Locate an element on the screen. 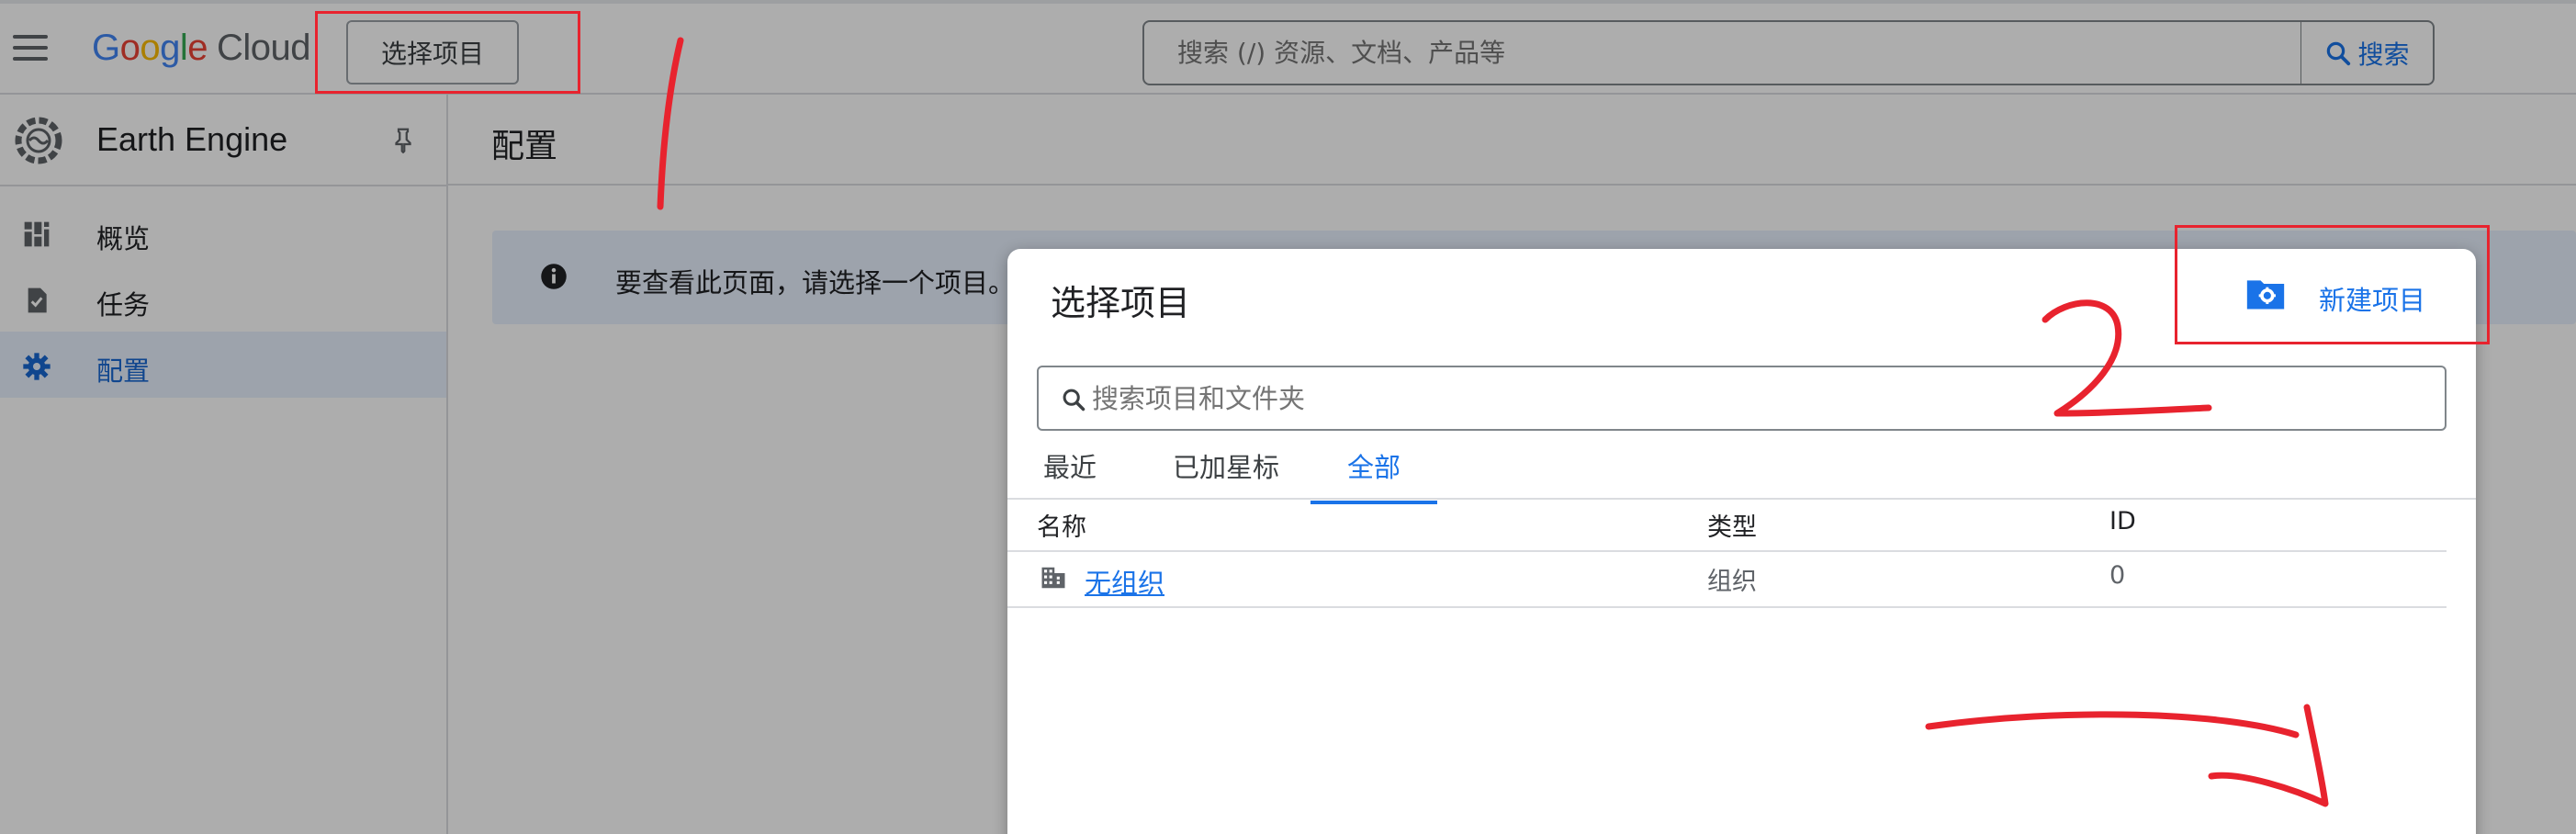 The width and height of the screenshot is (2576, 834). project-search-input is located at coordinates (1758, 398).